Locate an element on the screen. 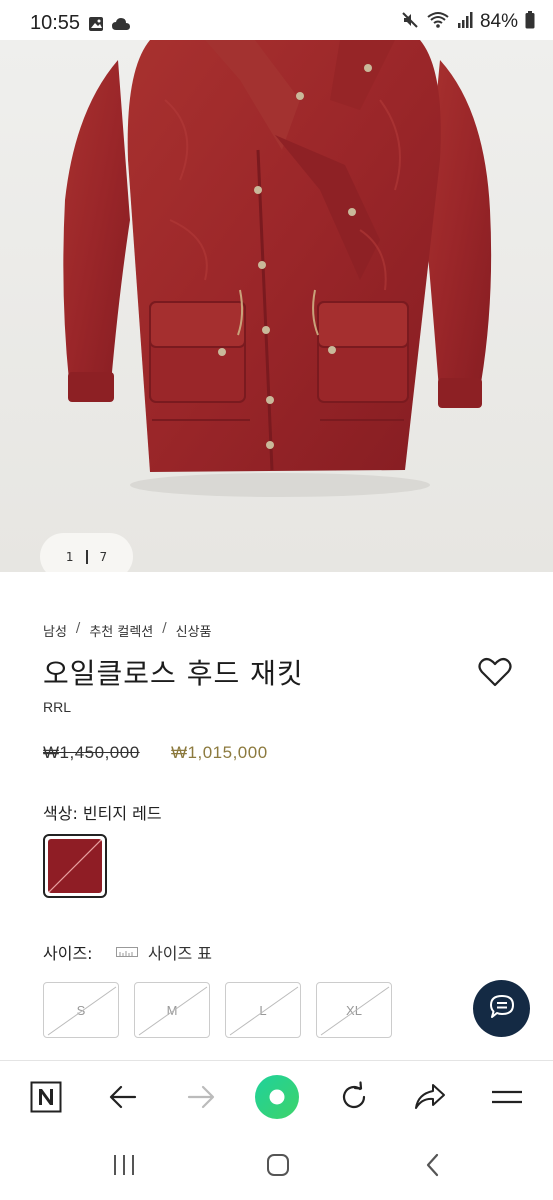 The image size is (553, 1200). size-option-l: L is located at coordinates (263, 1010).